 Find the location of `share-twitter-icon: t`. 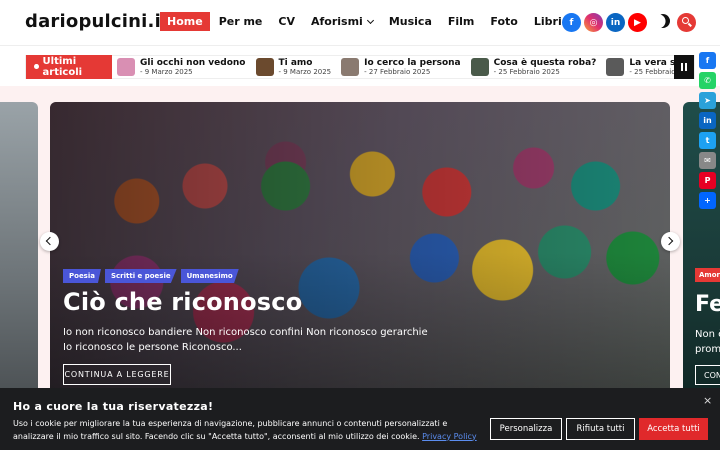

share-twitter-icon: t is located at coordinates (707, 140).